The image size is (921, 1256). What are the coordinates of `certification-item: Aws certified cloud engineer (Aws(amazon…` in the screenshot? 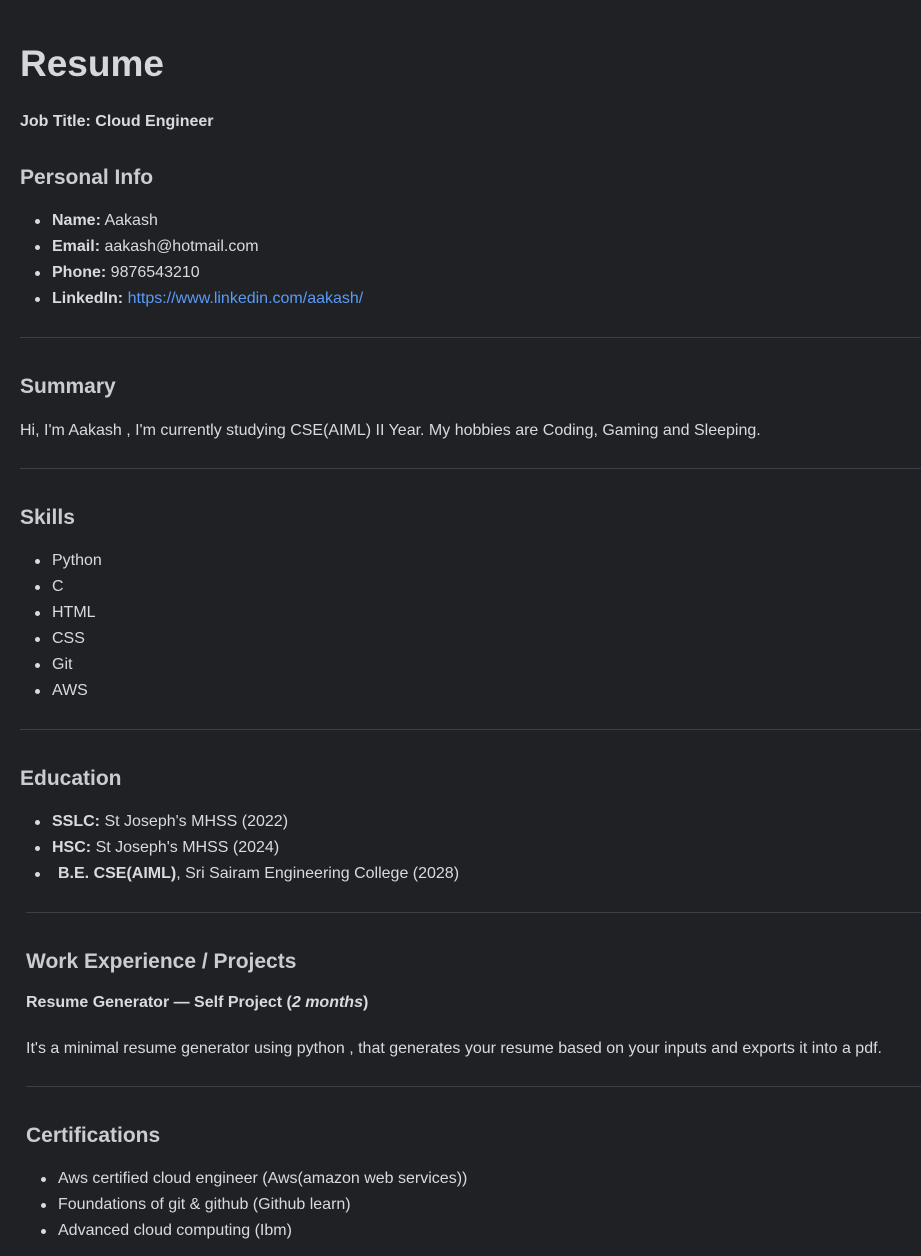 It's located at (246, 1182).